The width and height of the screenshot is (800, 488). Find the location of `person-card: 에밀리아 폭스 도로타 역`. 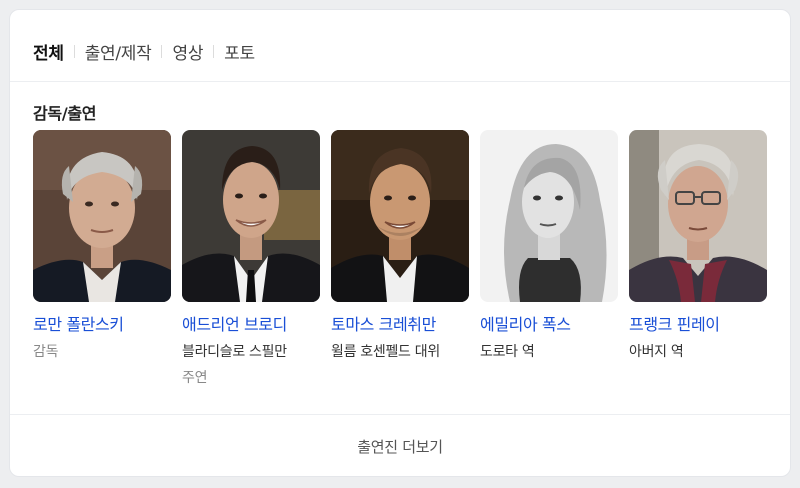

person-card: 에밀리아 폭스 도로타 역 is located at coordinates (549, 245).